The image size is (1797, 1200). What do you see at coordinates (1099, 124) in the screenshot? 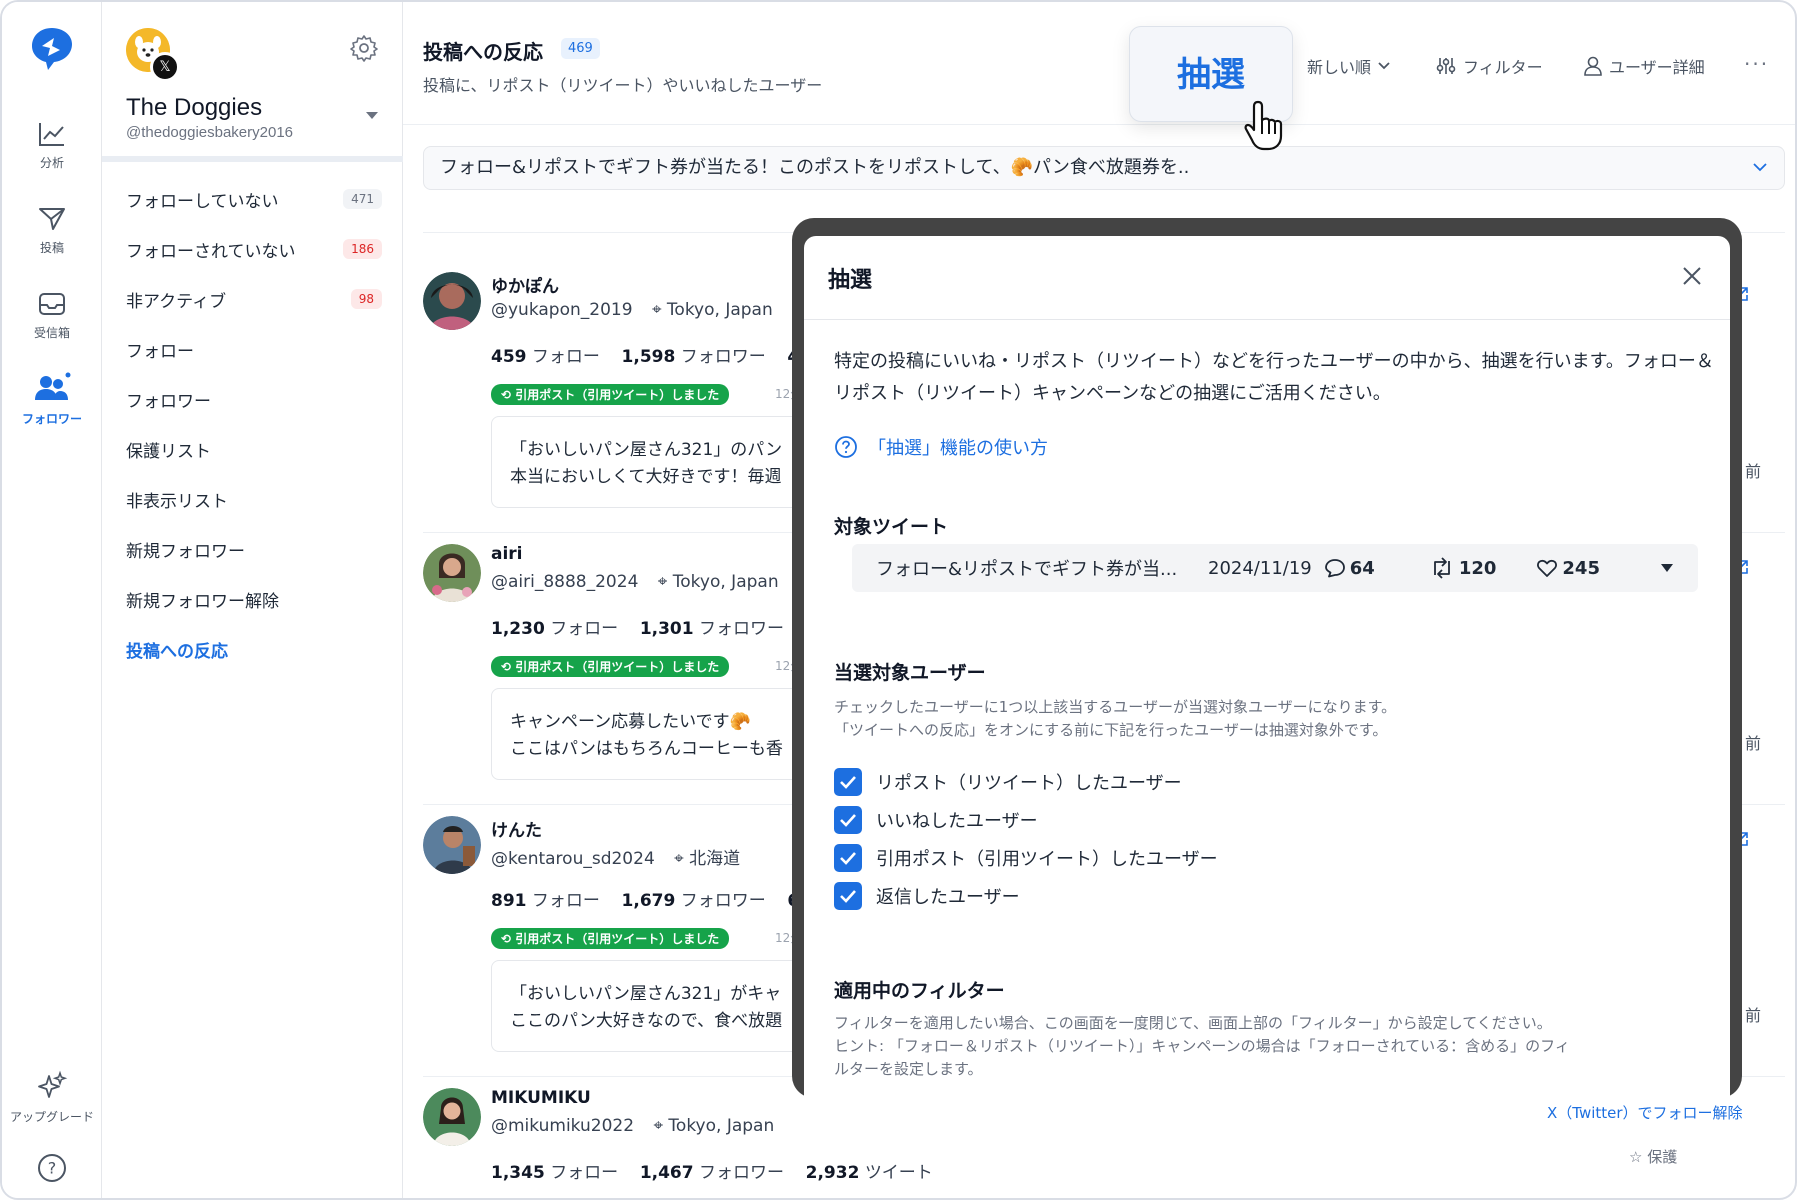
I see `divider` at bounding box center [1099, 124].